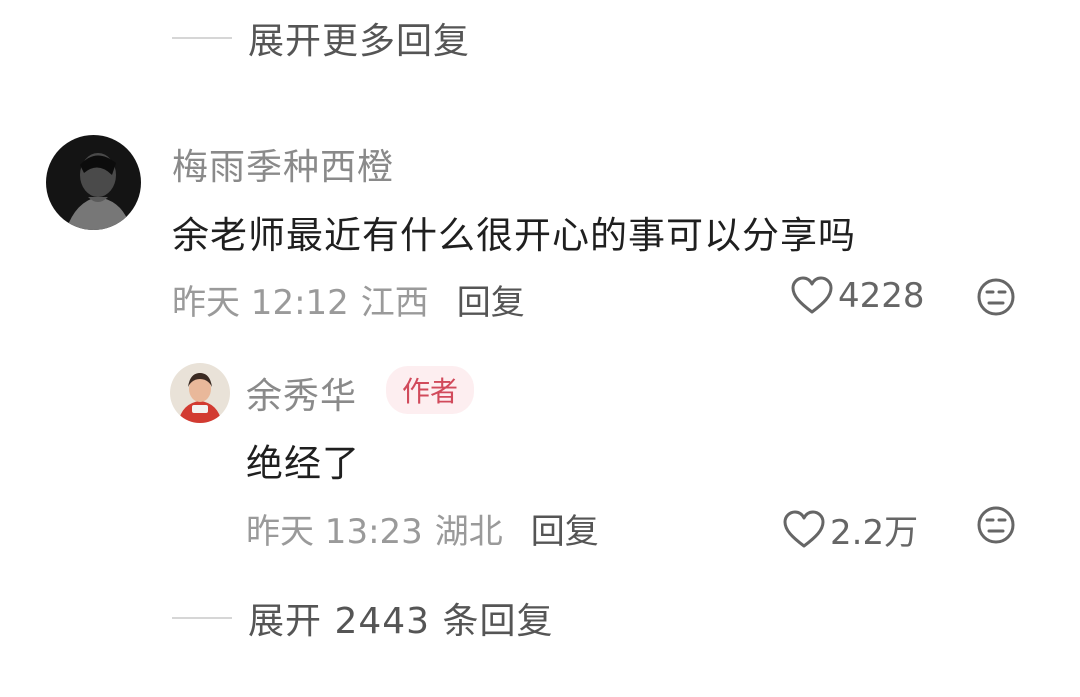 The width and height of the screenshot is (1080, 697). I want to click on reply-avatar, so click(200, 393).